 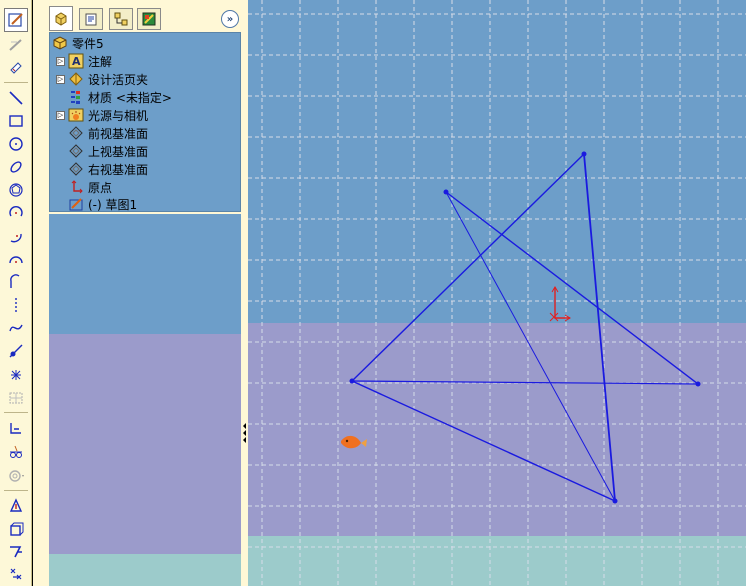 I want to click on tree-root-label: 零件5, so click(x=88, y=43).